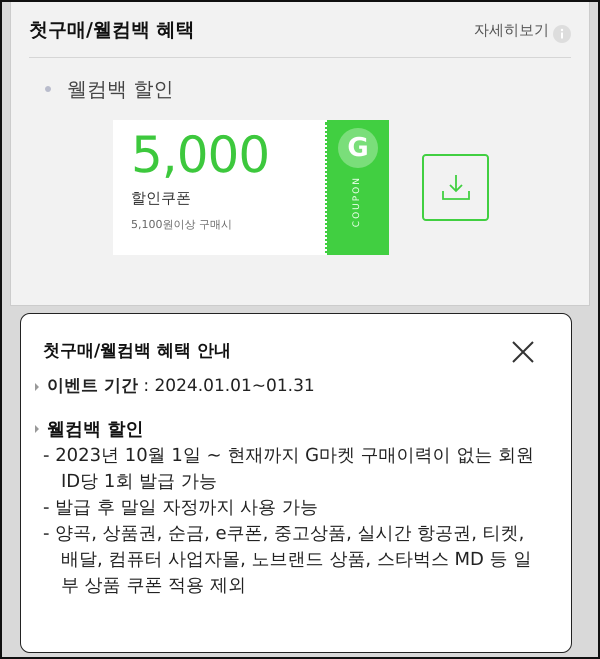 This screenshot has height=659, width=600. I want to click on coupon-amount: 5,000, so click(200, 155).